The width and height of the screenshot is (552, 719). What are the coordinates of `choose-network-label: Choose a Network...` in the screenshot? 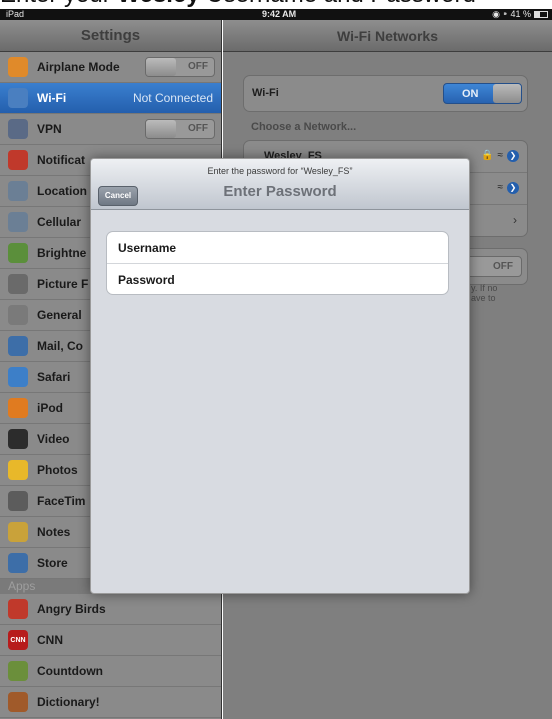 It's located at (304, 127).